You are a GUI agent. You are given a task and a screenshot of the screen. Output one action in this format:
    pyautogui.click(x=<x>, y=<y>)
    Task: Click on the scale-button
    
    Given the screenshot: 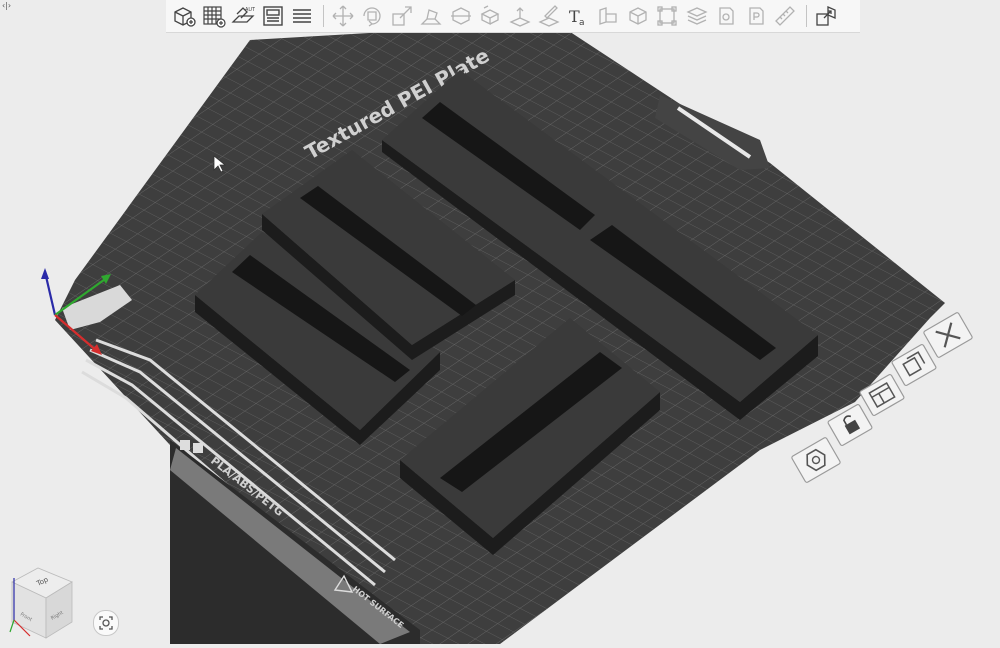 What is the action you would take?
    pyautogui.click(x=402, y=16)
    